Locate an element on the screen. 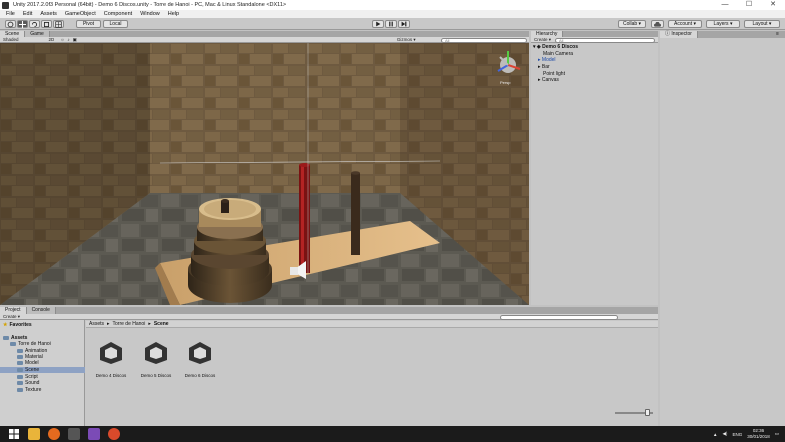  rect-tool-button is located at coordinates (58, 24).